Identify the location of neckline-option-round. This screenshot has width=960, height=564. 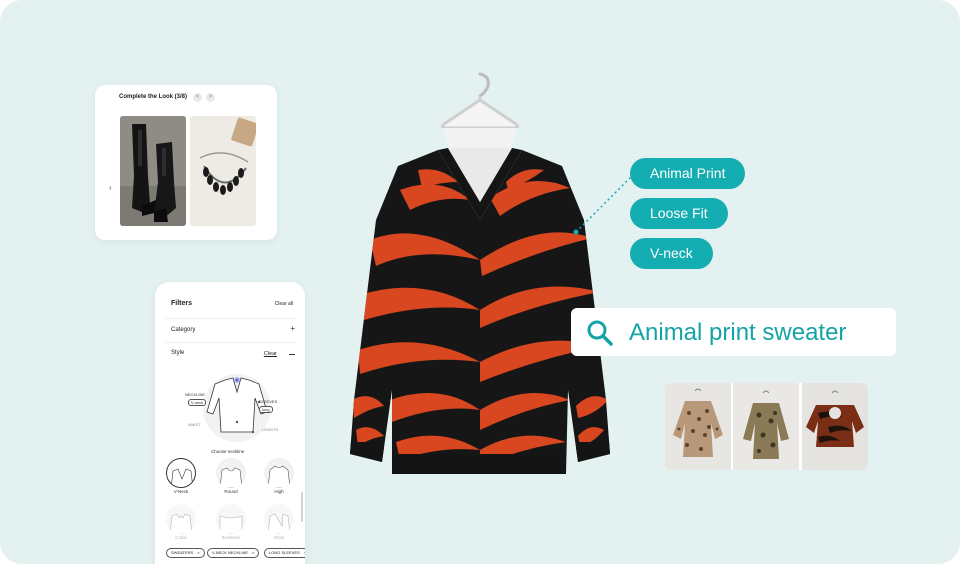
(231, 473).